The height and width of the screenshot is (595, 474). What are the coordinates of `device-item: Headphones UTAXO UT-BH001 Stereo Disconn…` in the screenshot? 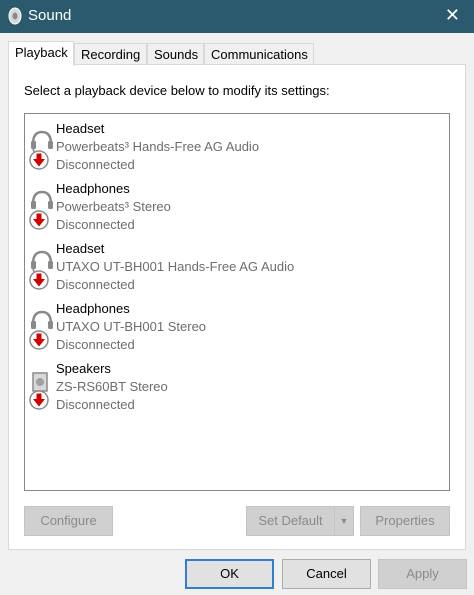 It's located at (237, 328).